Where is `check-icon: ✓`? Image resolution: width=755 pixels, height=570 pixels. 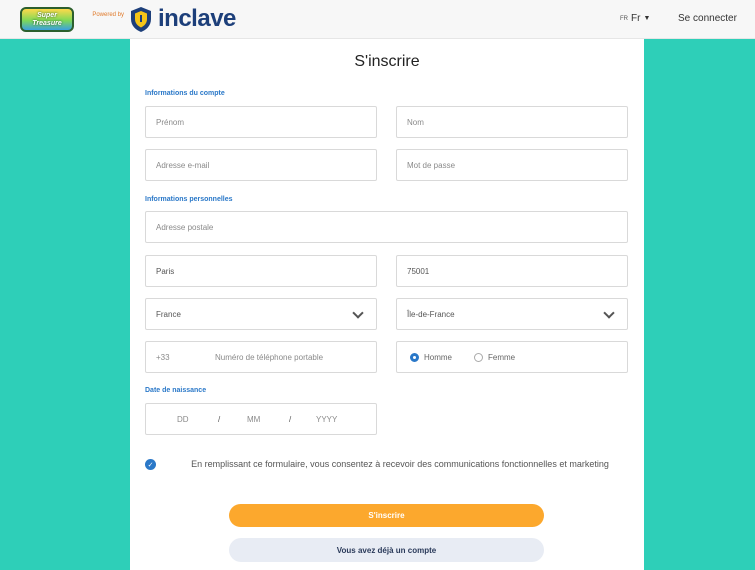 check-icon: ✓ is located at coordinates (150, 465).